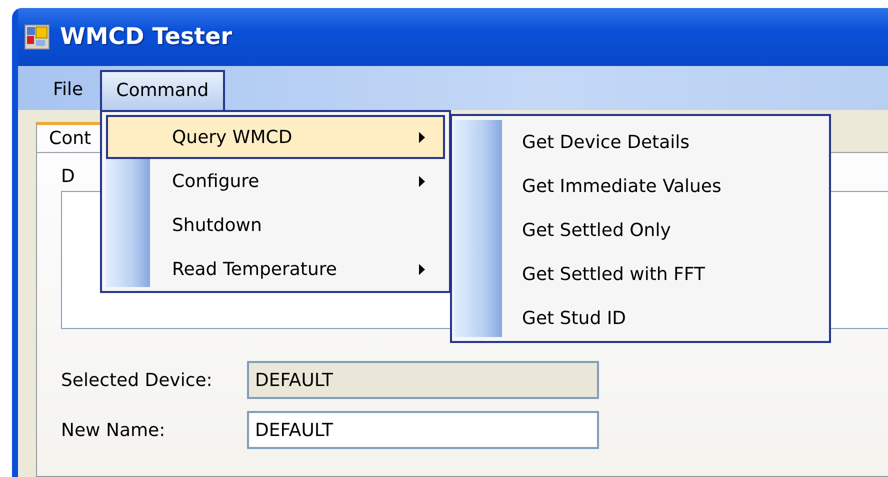  I want to click on app-icon, so click(37, 37).